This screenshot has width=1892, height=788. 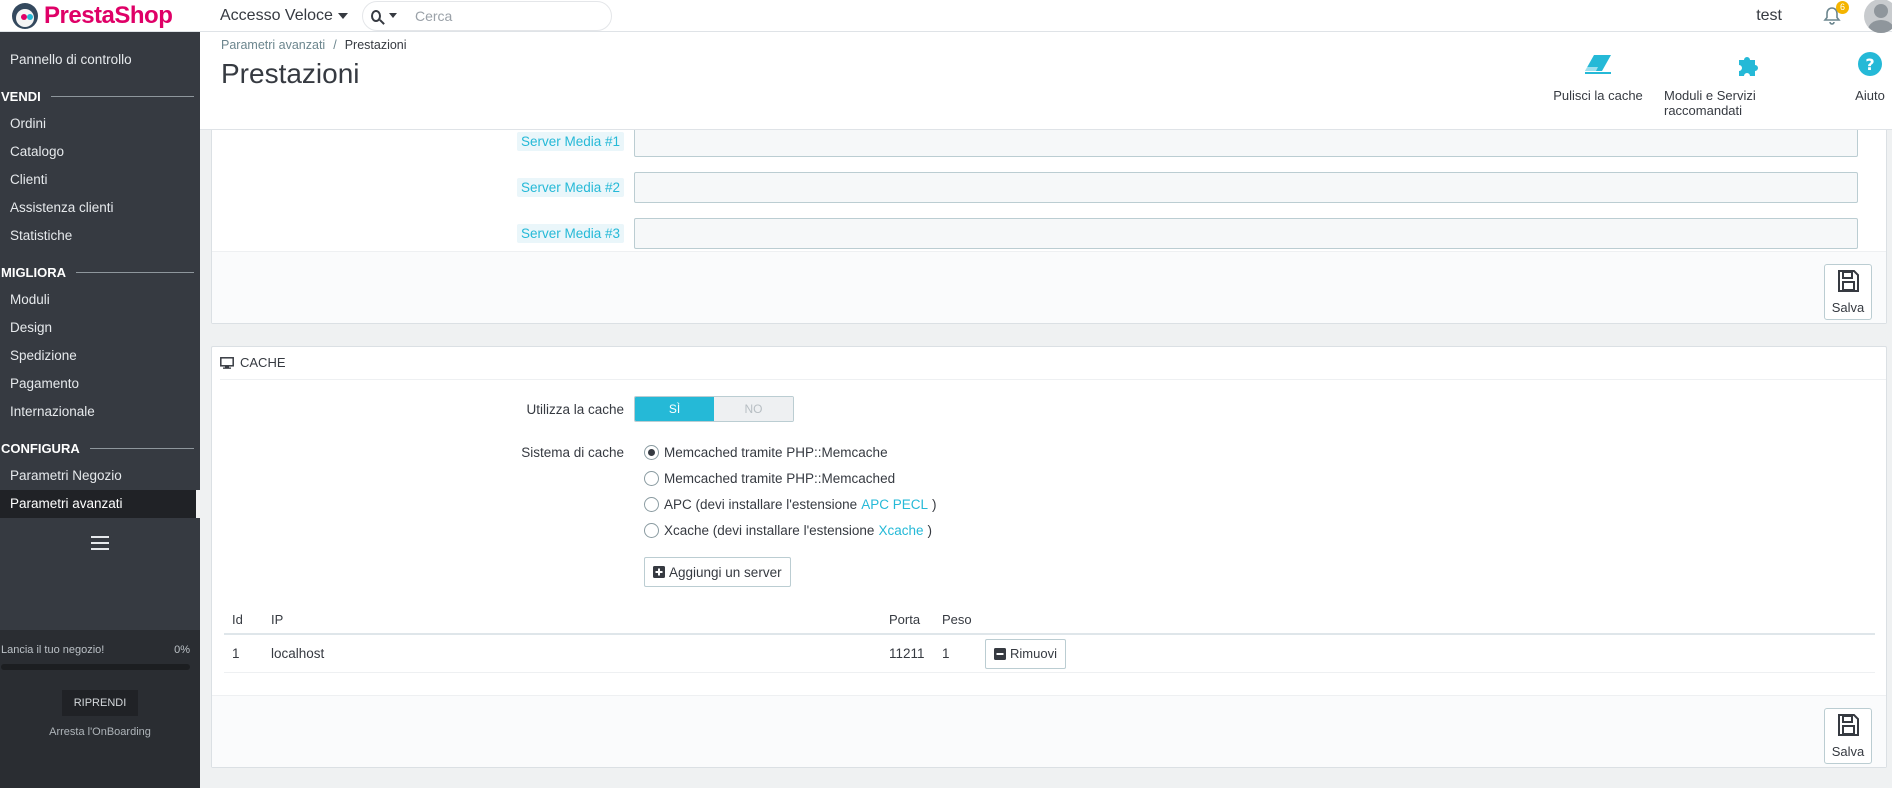 What do you see at coordinates (277, 619) in the screenshot?
I see `column-ip: IP` at bounding box center [277, 619].